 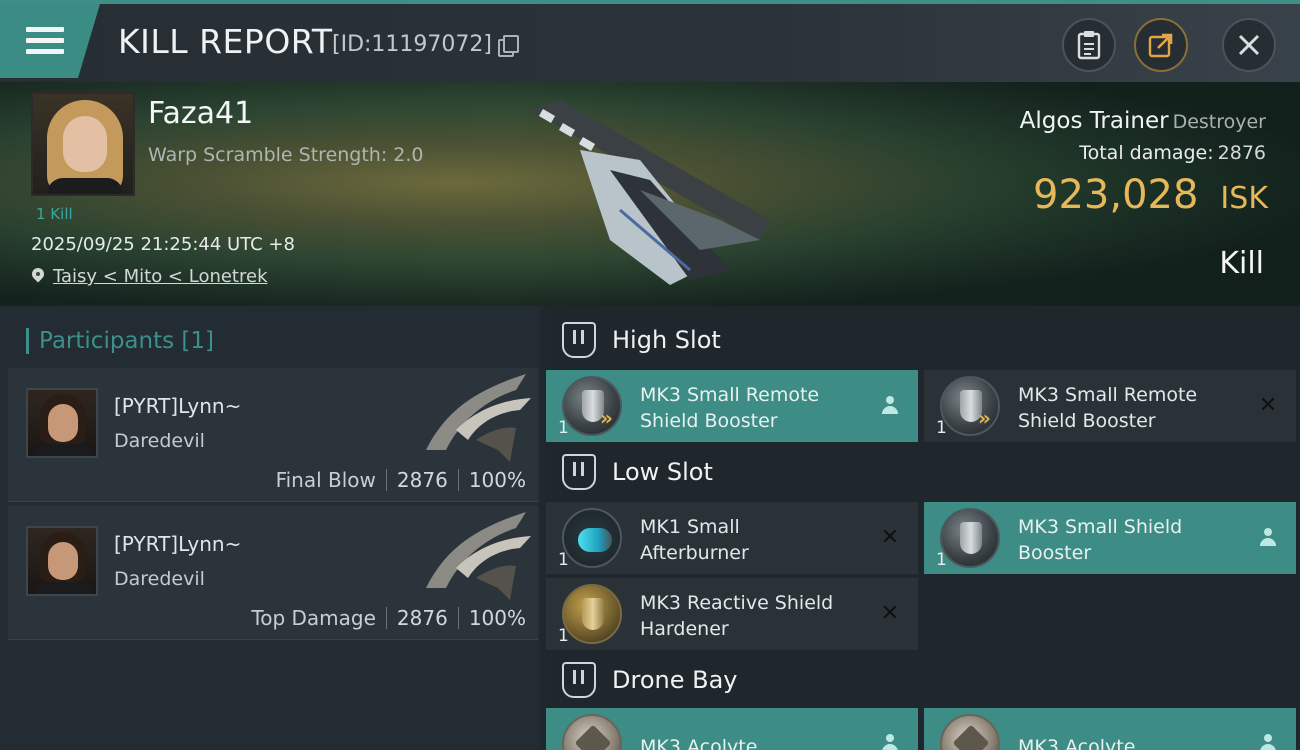 What do you see at coordinates (225, 41) in the screenshot?
I see `page-title: KILL REPORT` at bounding box center [225, 41].